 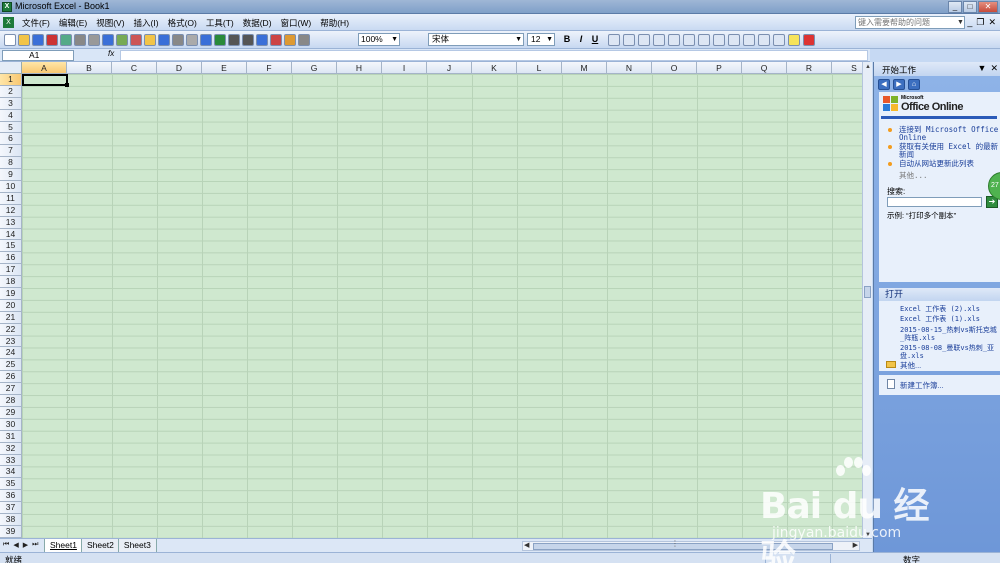 I want to click on vertical-scroll-thumb, so click(x=867, y=292).